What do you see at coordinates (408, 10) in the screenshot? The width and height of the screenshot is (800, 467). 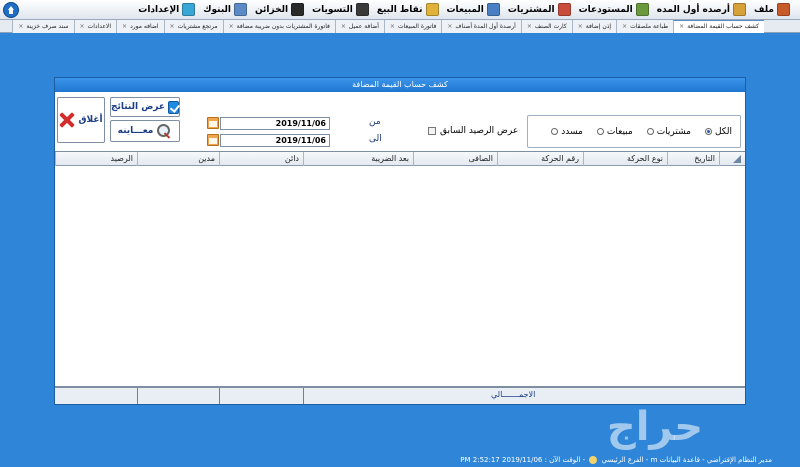 I see `menu-item: نقاط البيع` at bounding box center [408, 10].